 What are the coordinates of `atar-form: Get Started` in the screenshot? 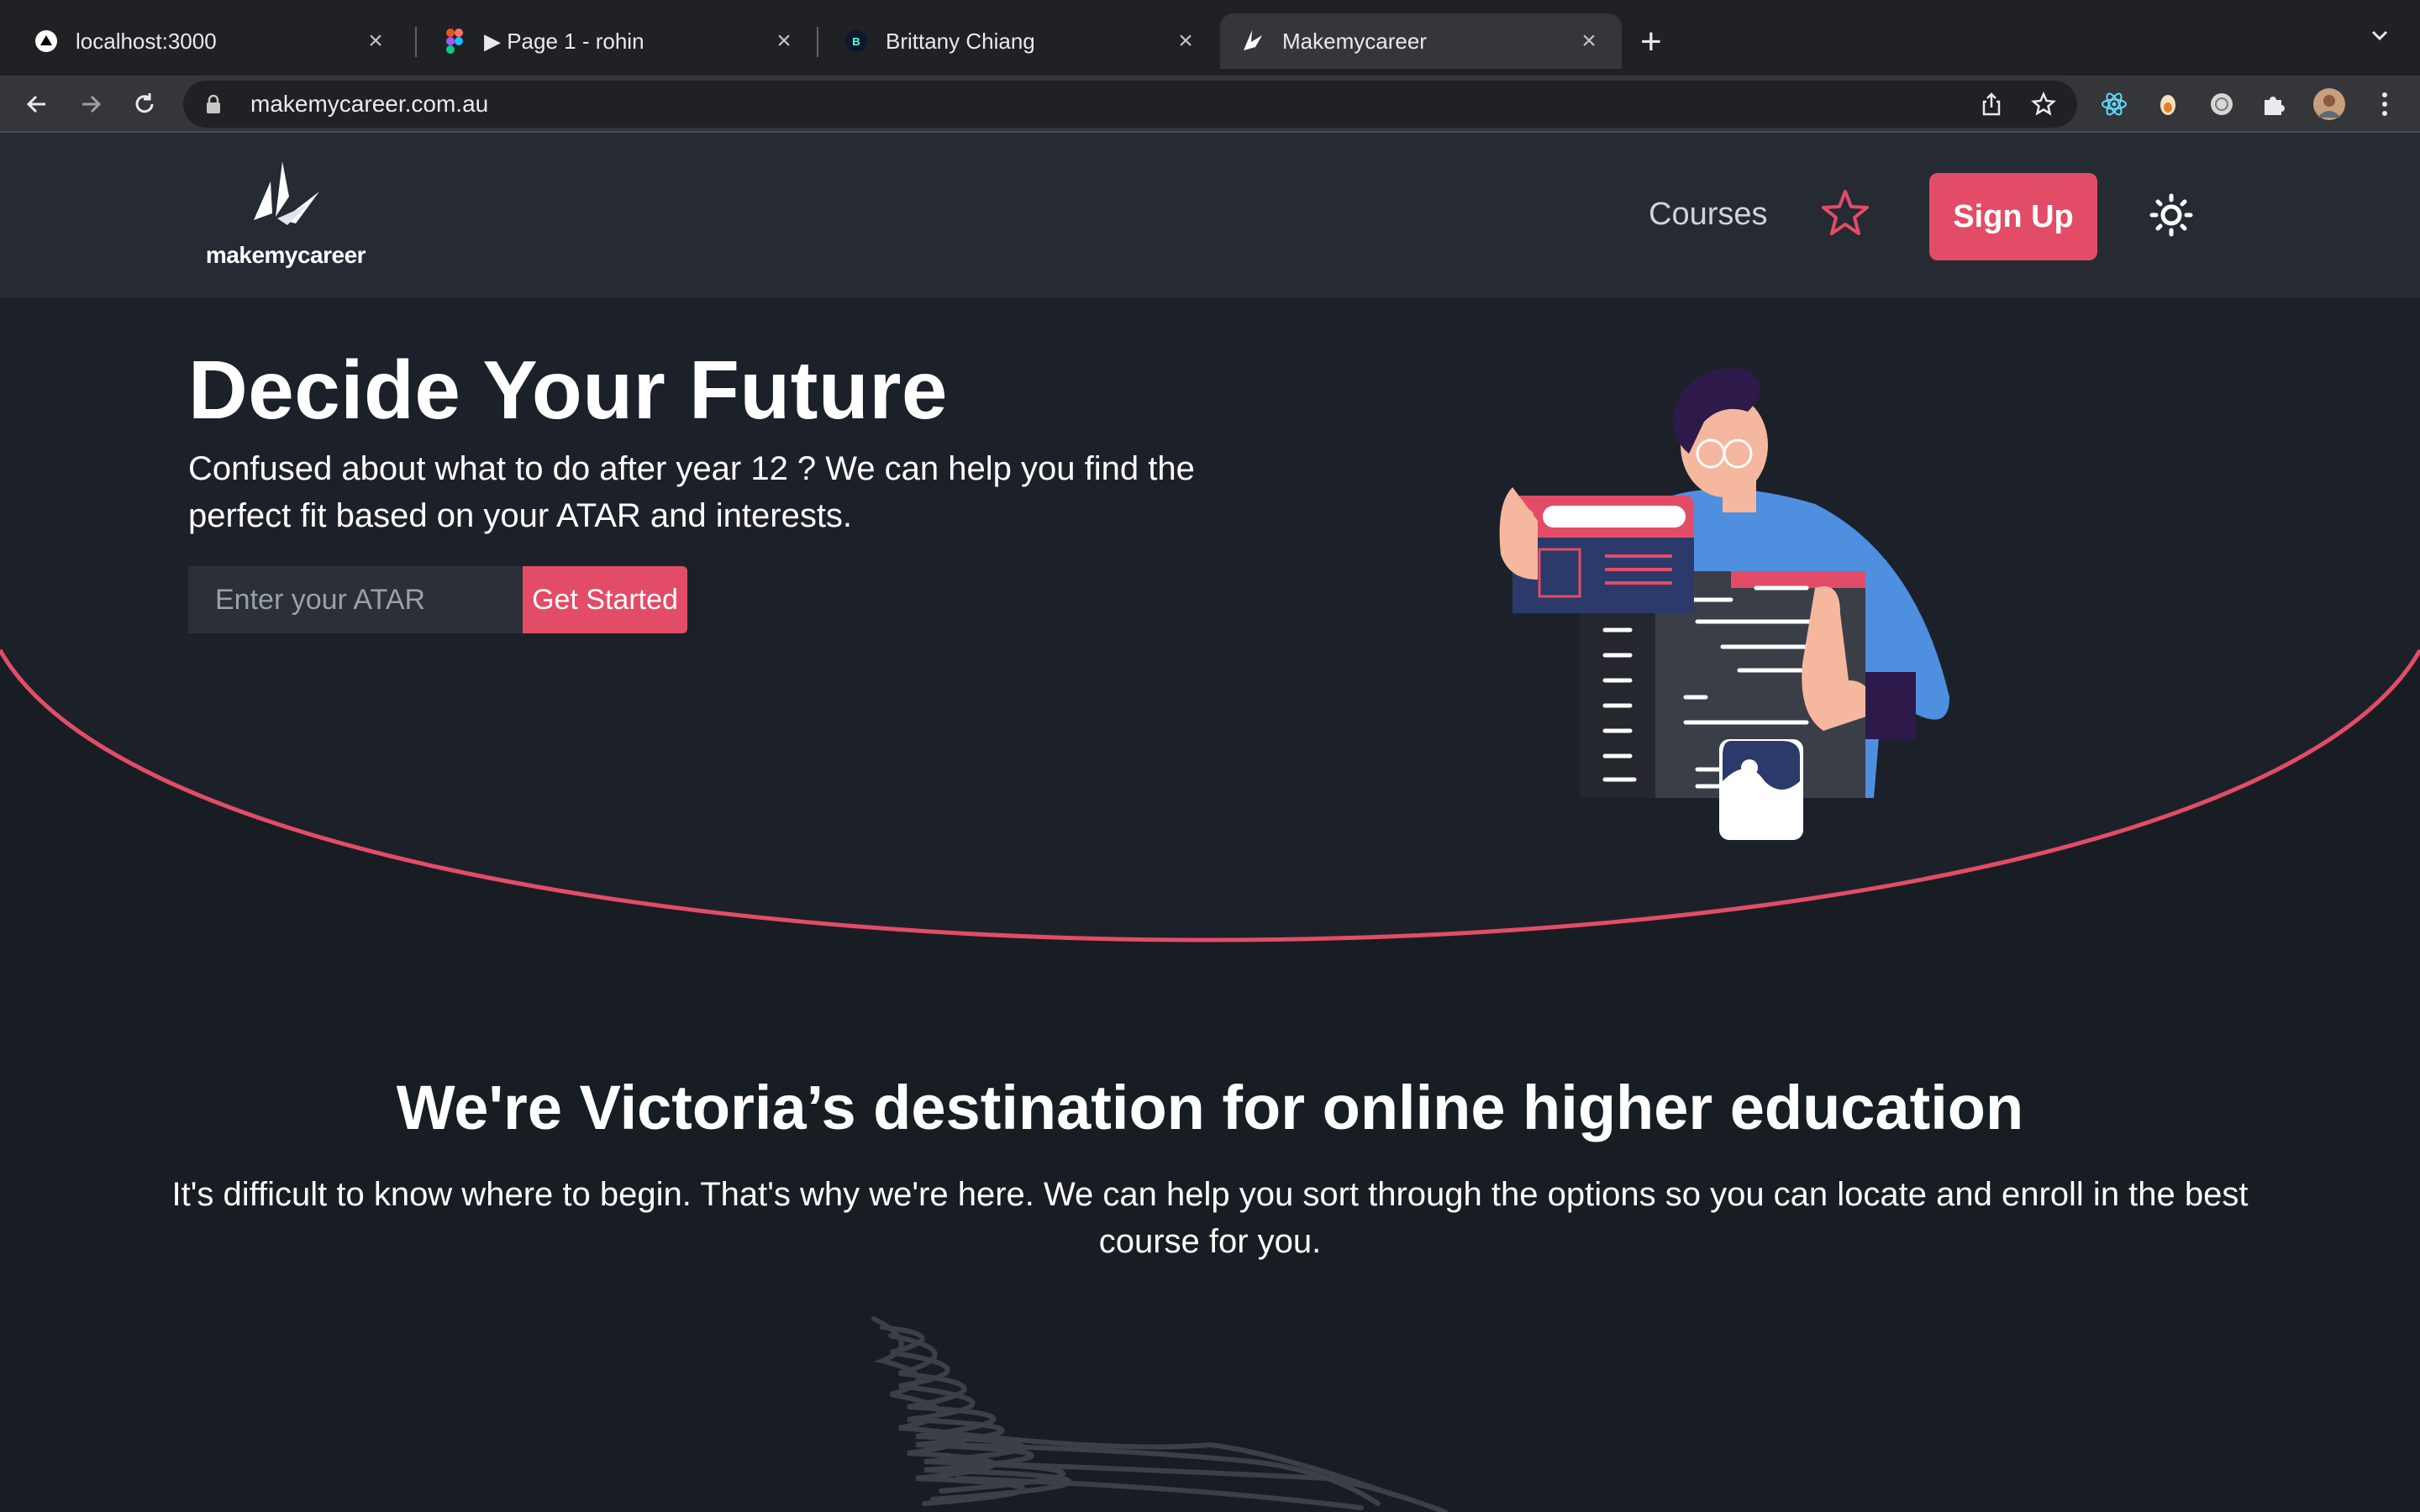 It's located at (437, 599).